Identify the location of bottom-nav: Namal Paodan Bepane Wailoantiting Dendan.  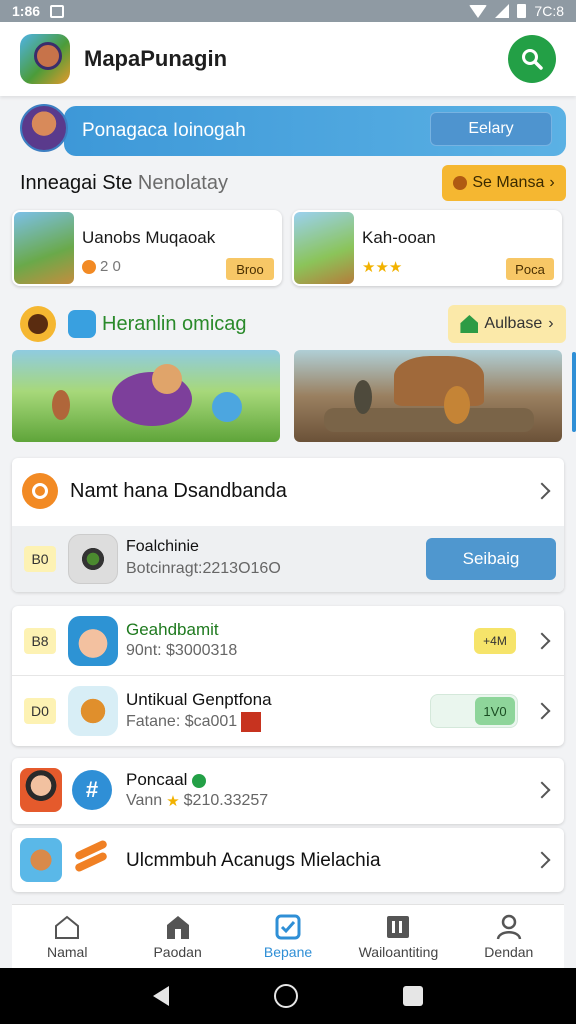
(288, 936).